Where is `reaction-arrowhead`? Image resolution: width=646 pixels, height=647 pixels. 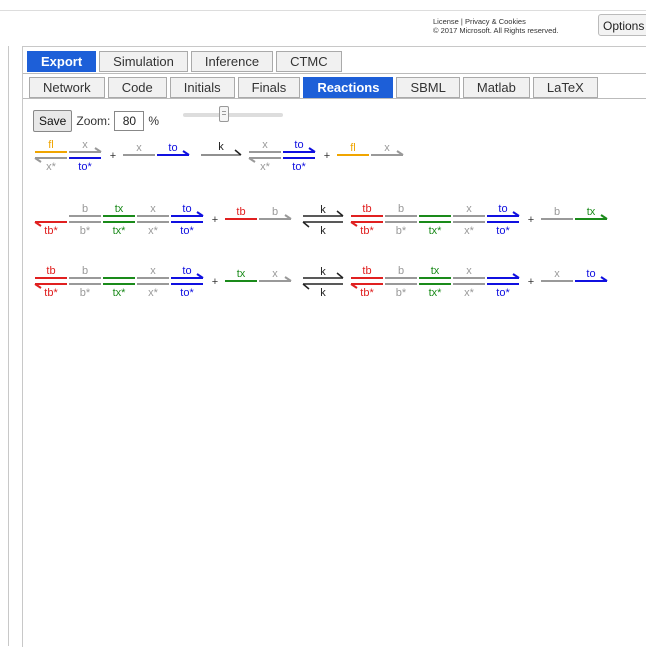
reaction-arrowhead is located at coordinates (238, 152).